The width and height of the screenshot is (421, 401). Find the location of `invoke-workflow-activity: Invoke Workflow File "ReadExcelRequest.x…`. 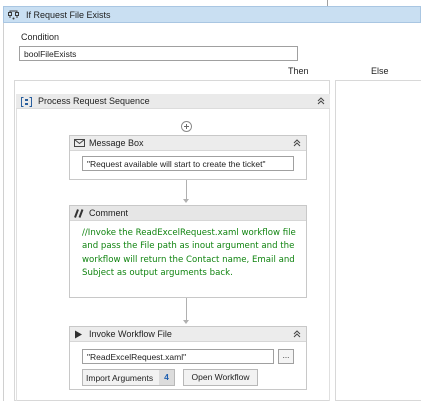

invoke-workflow-activity: Invoke Workflow File "ReadExcelRequest.x… is located at coordinates (188, 358).